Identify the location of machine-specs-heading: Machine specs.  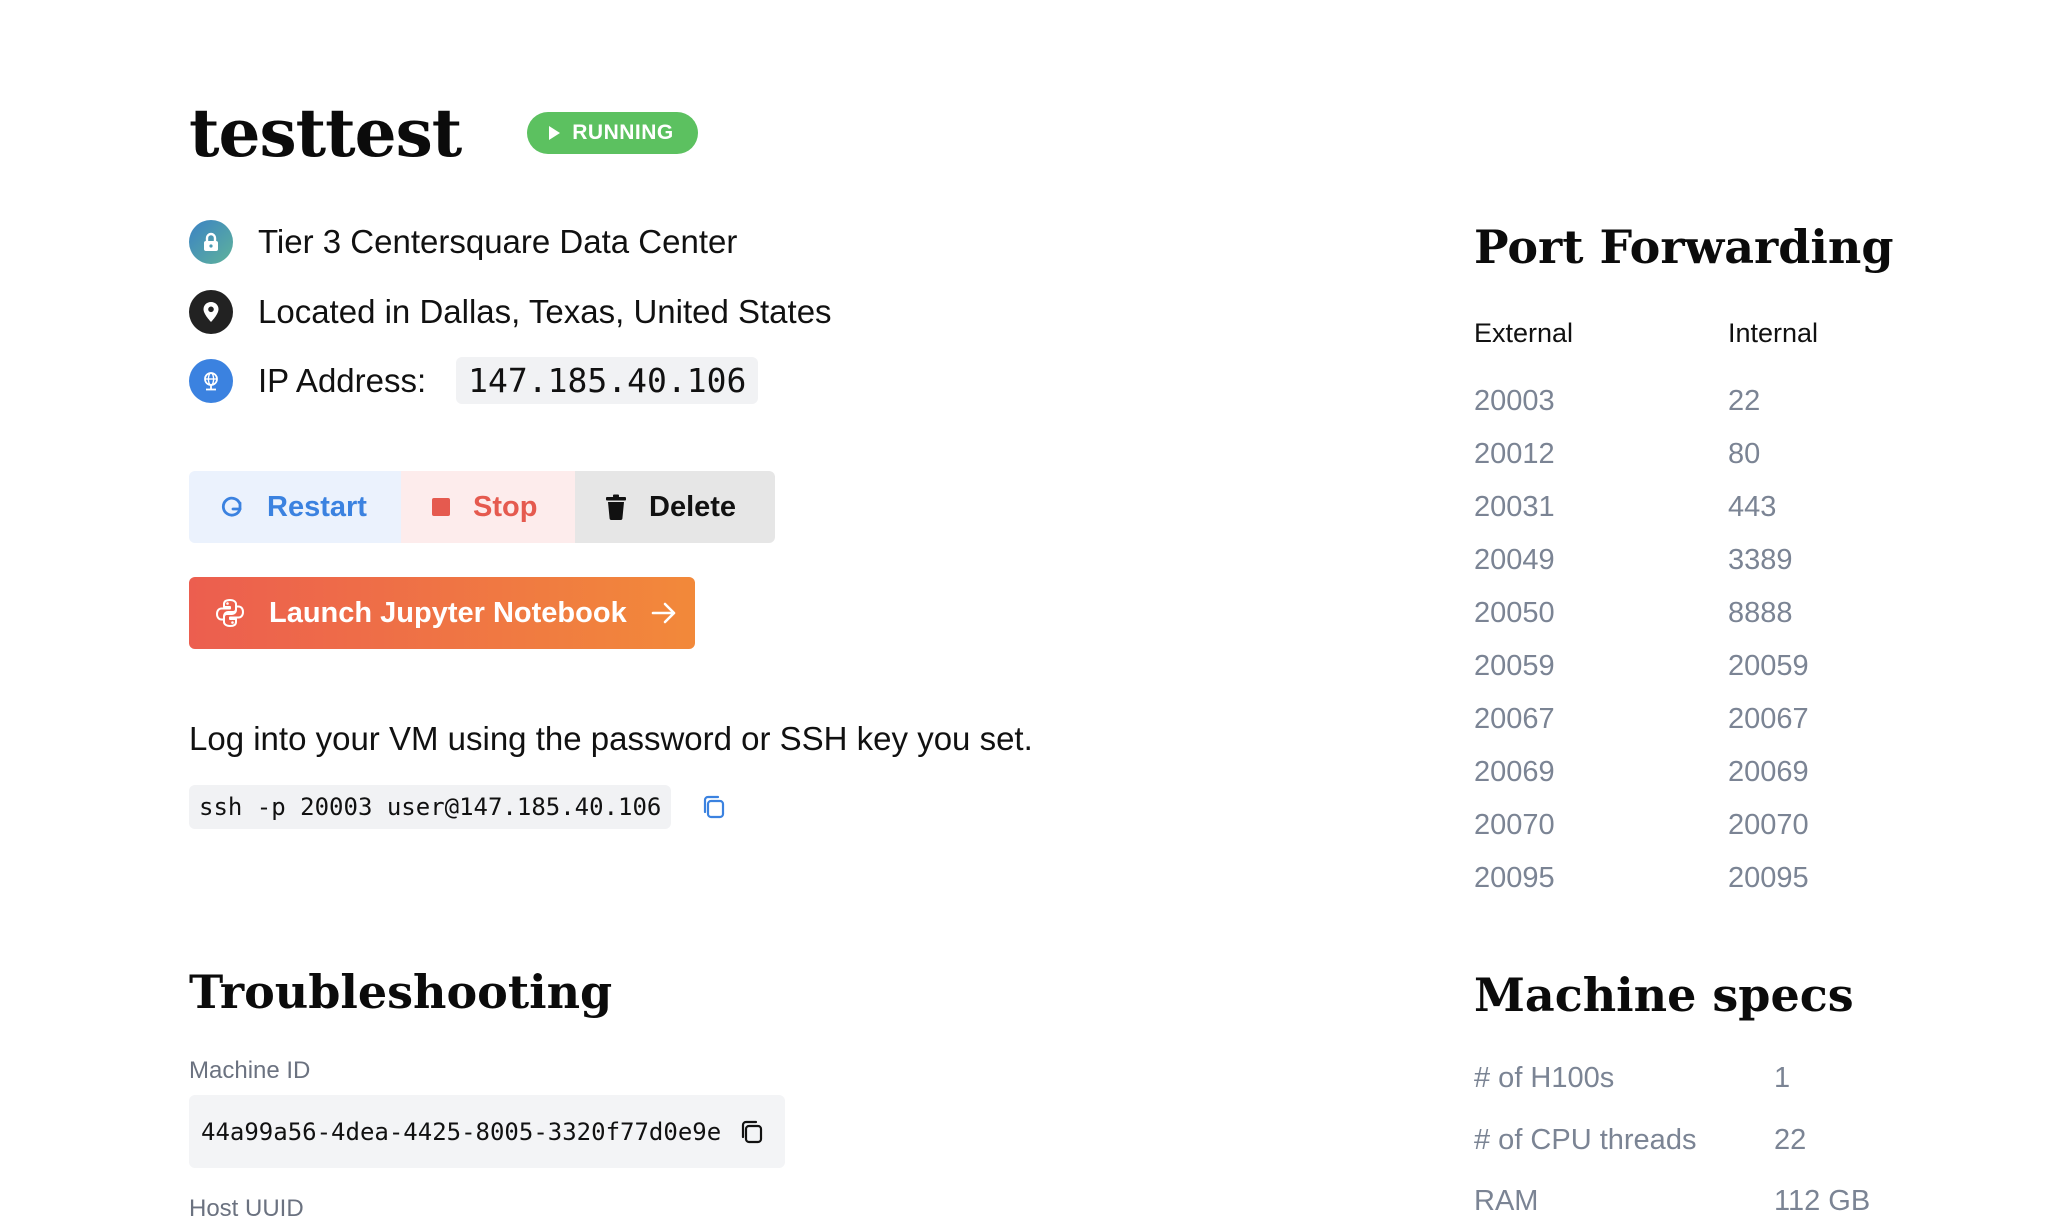
(1664, 995).